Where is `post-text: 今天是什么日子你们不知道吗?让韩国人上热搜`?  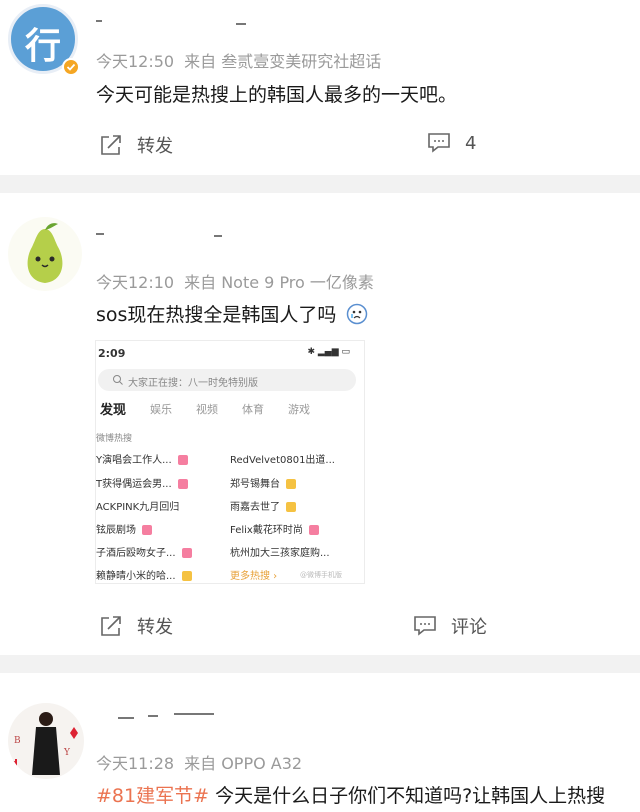 post-text: 今天是什么日子你们不知道吗?让韩国人上热搜 is located at coordinates (407, 796).